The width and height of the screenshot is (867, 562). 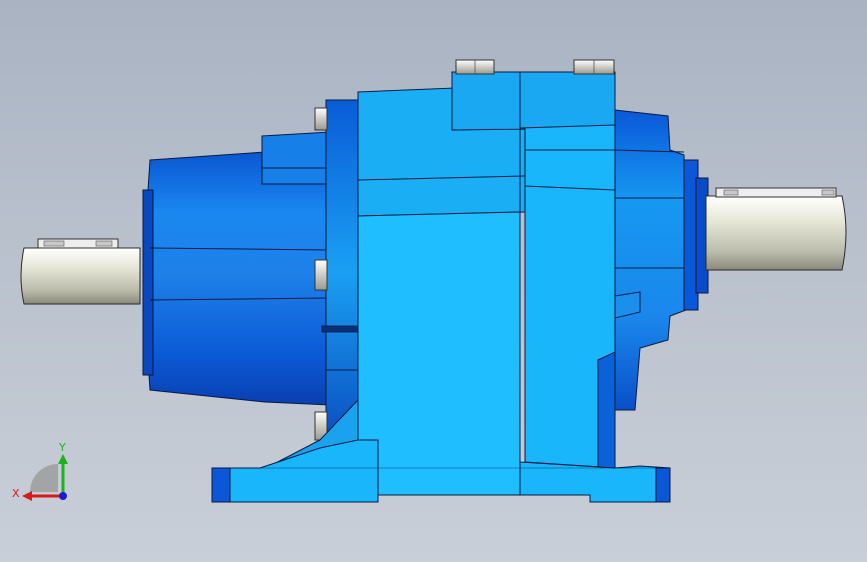 What do you see at coordinates (321, 119) in the screenshot?
I see `bolt-head-top` at bounding box center [321, 119].